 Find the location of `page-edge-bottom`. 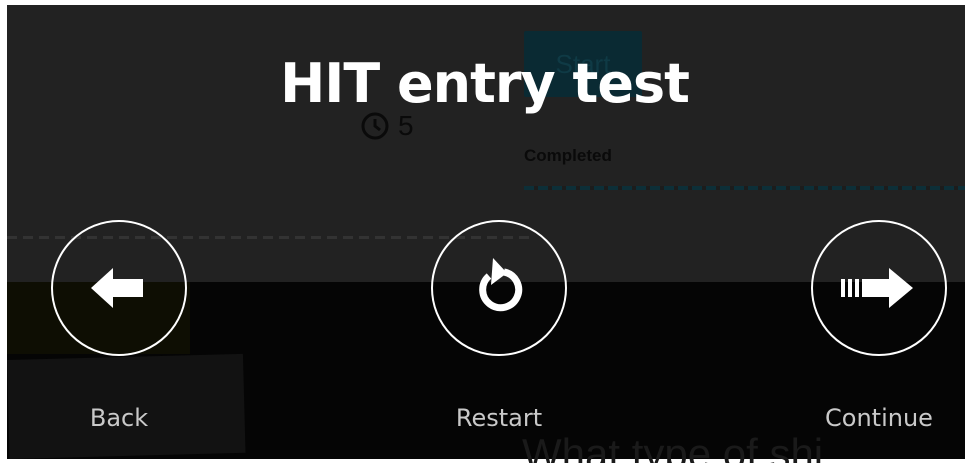

page-edge-bottom is located at coordinates (484, 461).